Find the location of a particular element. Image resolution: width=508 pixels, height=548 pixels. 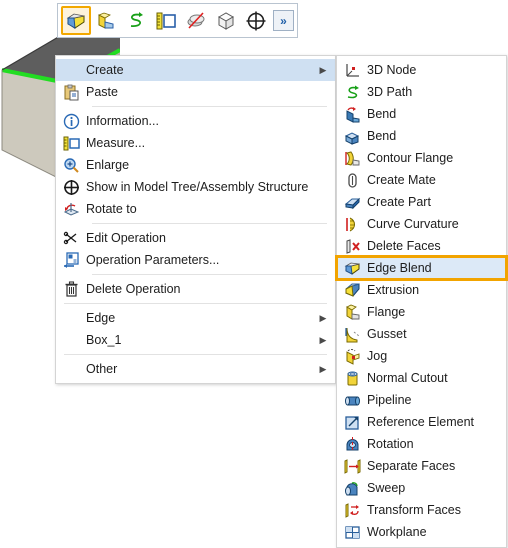

submenu-item-flange: Flange is located at coordinates (421, 312).